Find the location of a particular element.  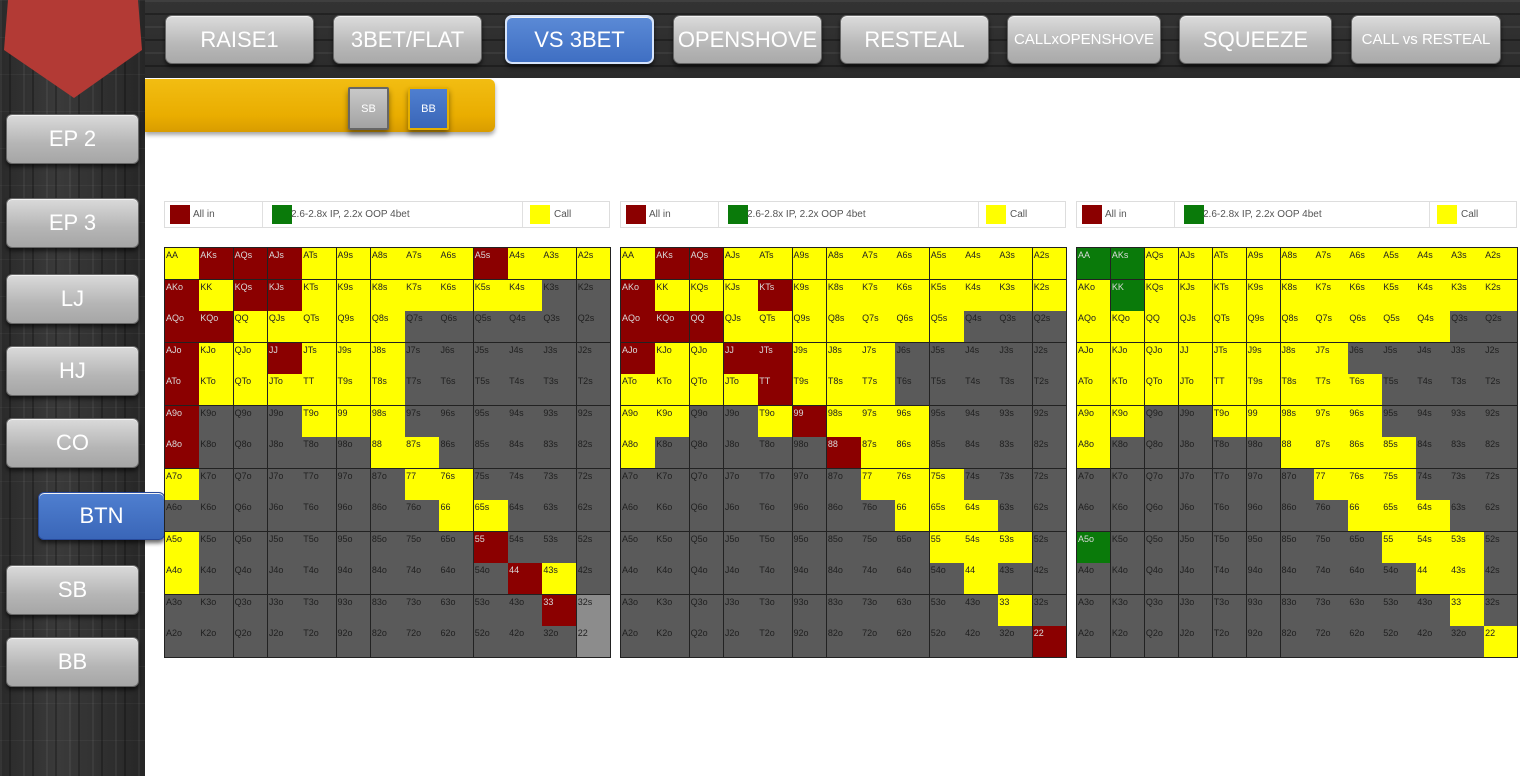

toggle-sb-button: SB is located at coordinates (368, 108).